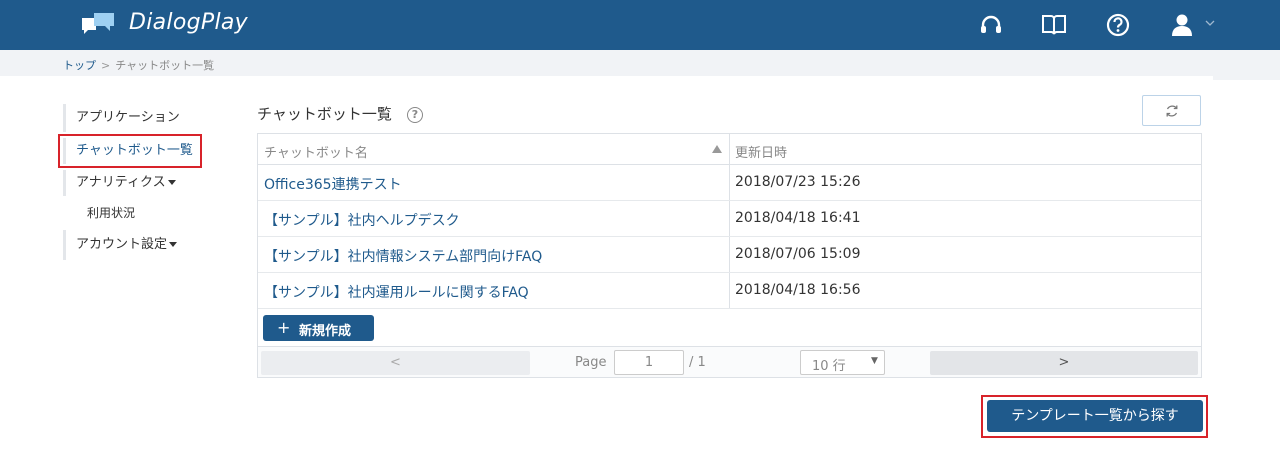 Image resolution: width=1280 pixels, height=450 pixels. What do you see at coordinates (729, 291) in the screenshot?
I see `table-row: 【サンプル】社内運用ルールに関するFAQ 2018/04/18 16:56` at bounding box center [729, 291].